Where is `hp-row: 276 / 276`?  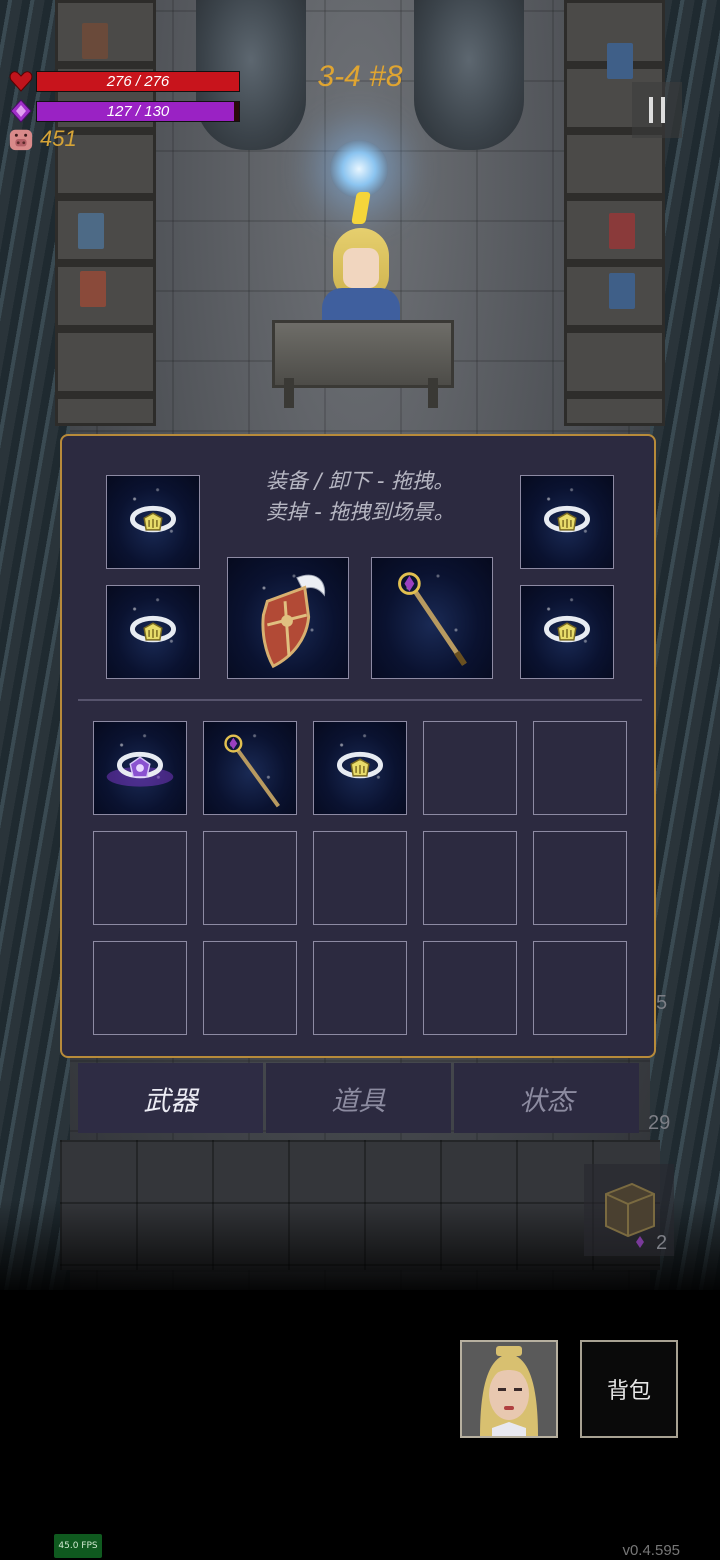
hp-row: 276 / 276 is located at coordinates (124, 81).